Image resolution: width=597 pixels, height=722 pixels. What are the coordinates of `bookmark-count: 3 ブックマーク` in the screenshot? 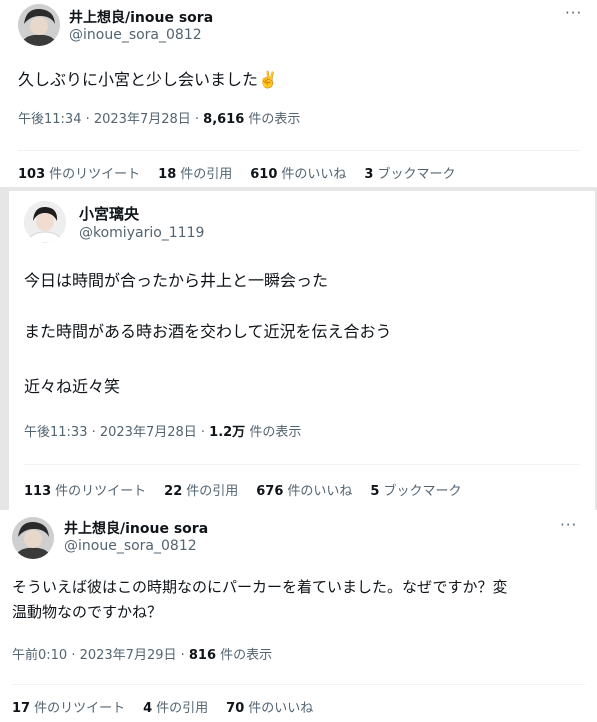 It's located at (409, 172).